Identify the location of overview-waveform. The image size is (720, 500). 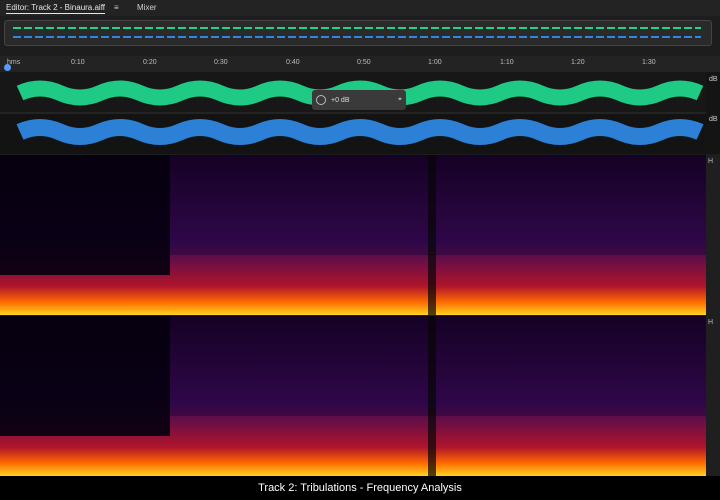
(357, 32).